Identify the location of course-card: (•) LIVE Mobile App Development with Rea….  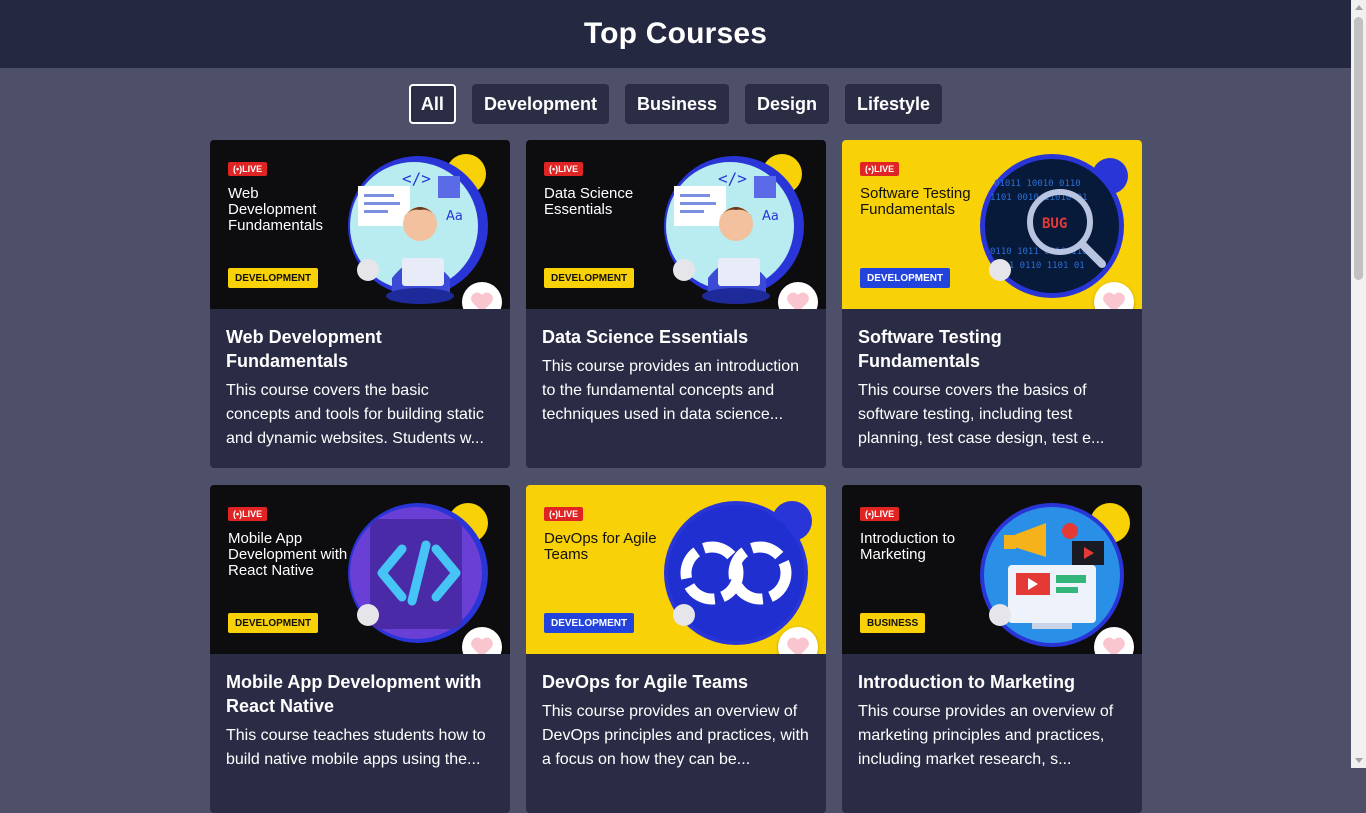
(360, 649).